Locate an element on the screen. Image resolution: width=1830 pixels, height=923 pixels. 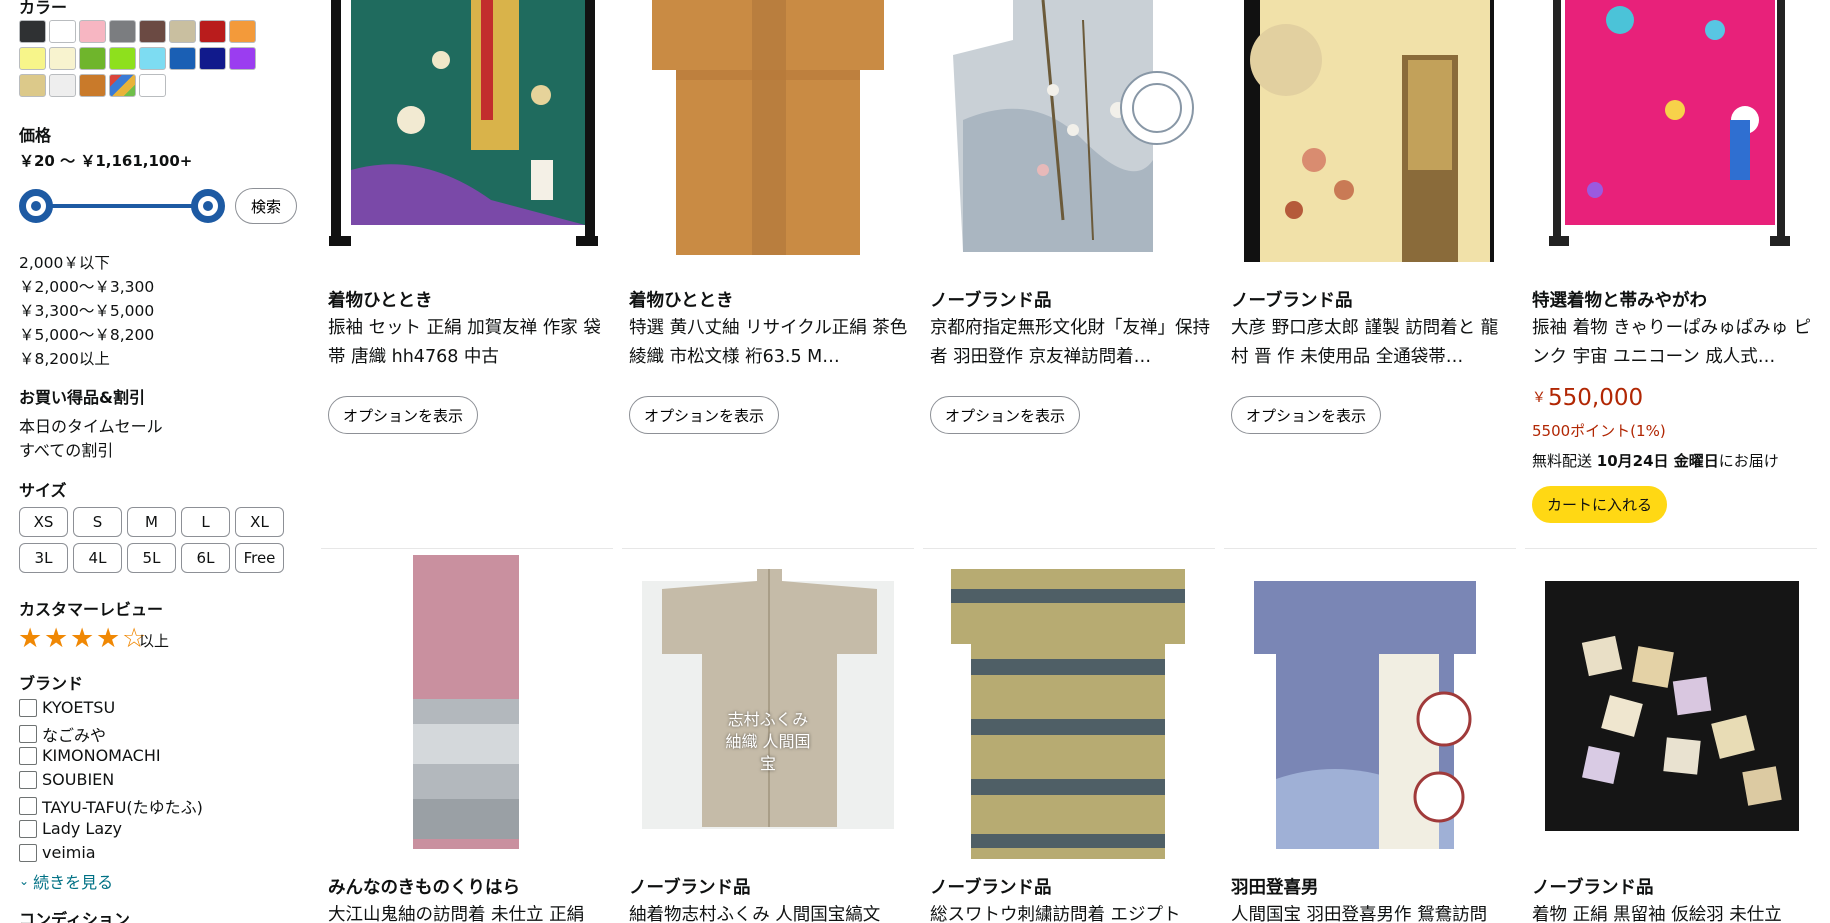
product-card: ノーブランド品 着物 正絹 黒留袖 仮絵羽 未仕立 is located at coordinates (1671, 735).